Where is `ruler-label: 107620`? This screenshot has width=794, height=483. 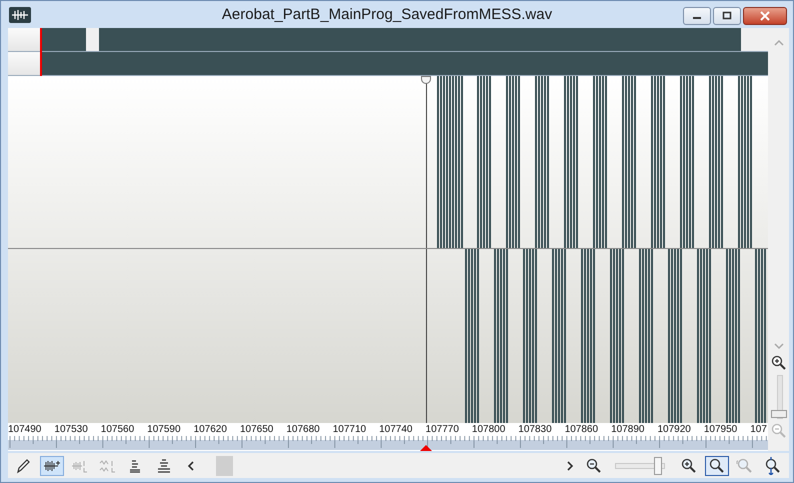 ruler-label: 107620 is located at coordinates (211, 429).